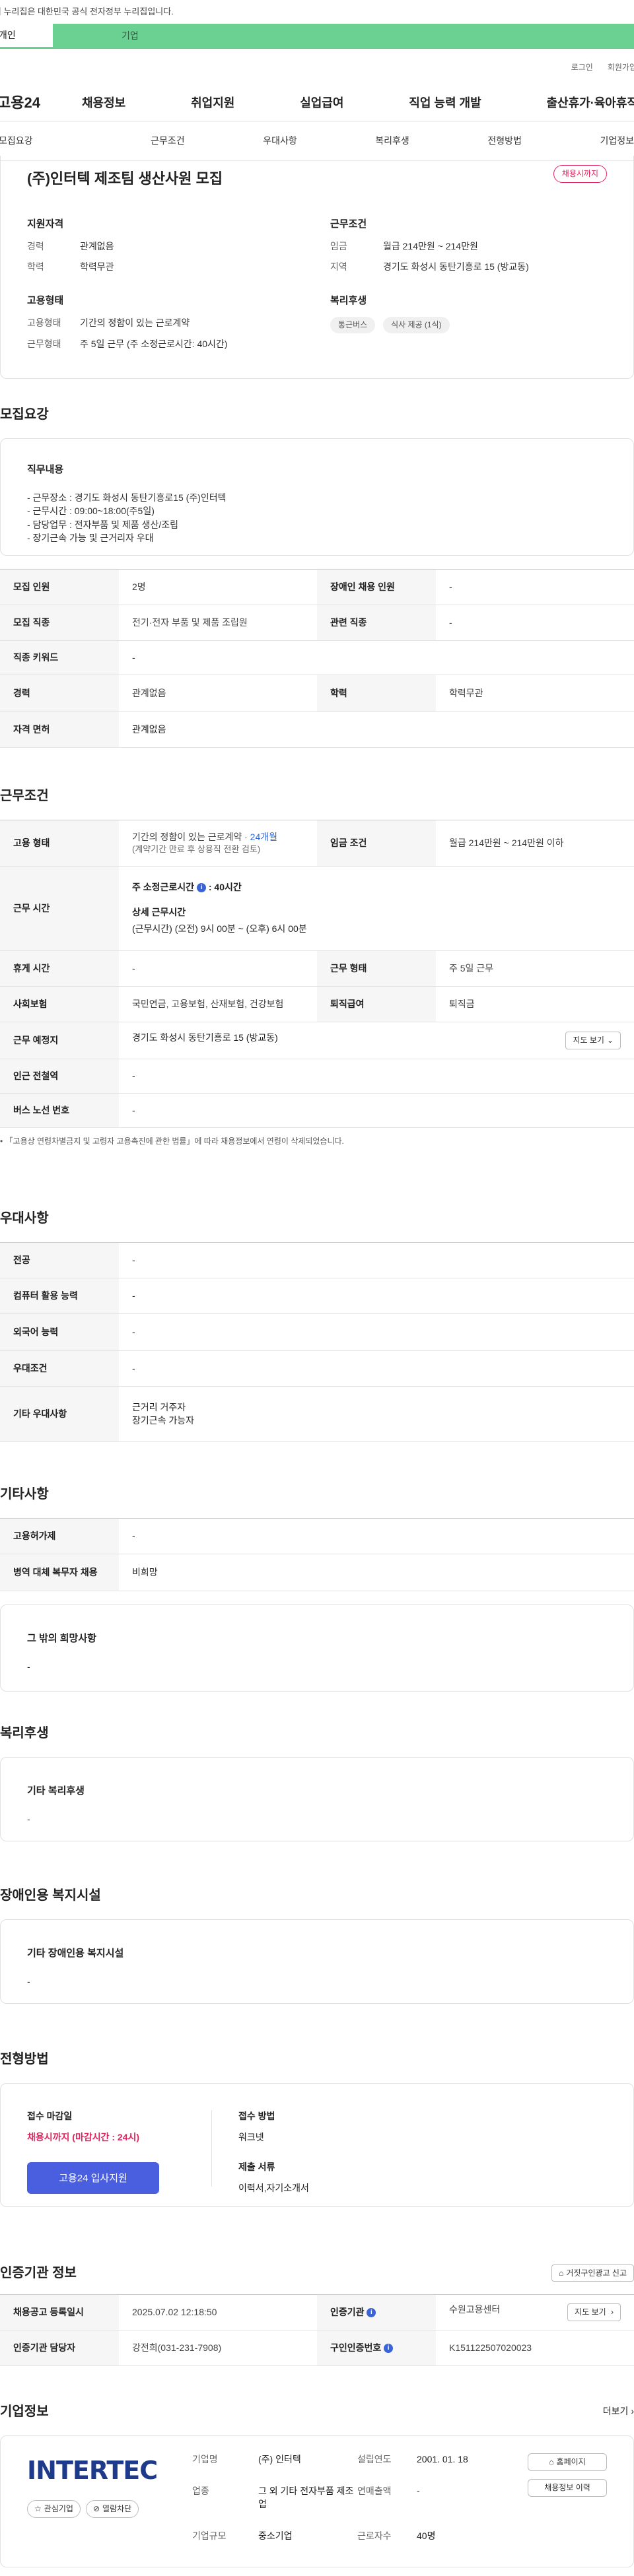 The height and width of the screenshot is (2576, 634). What do you see at coordinates (567, 2487) in the screenshot?
I see `history-button: 채용정보 이력` at bounding box center [567, 2487].